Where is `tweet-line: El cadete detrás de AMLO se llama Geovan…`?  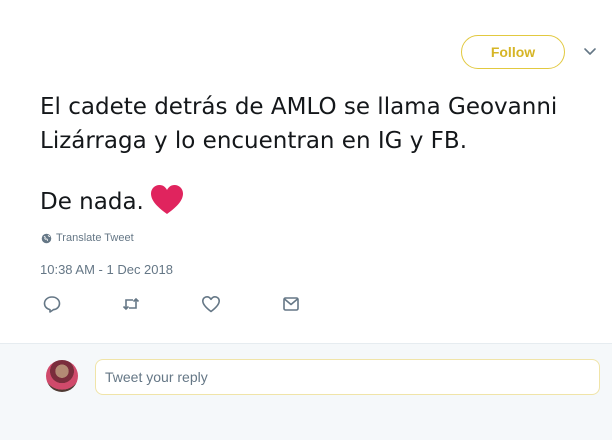
tweet-line: El cadete detrás de AMLO se llama Geovan… is located at coordinates (299, 107).